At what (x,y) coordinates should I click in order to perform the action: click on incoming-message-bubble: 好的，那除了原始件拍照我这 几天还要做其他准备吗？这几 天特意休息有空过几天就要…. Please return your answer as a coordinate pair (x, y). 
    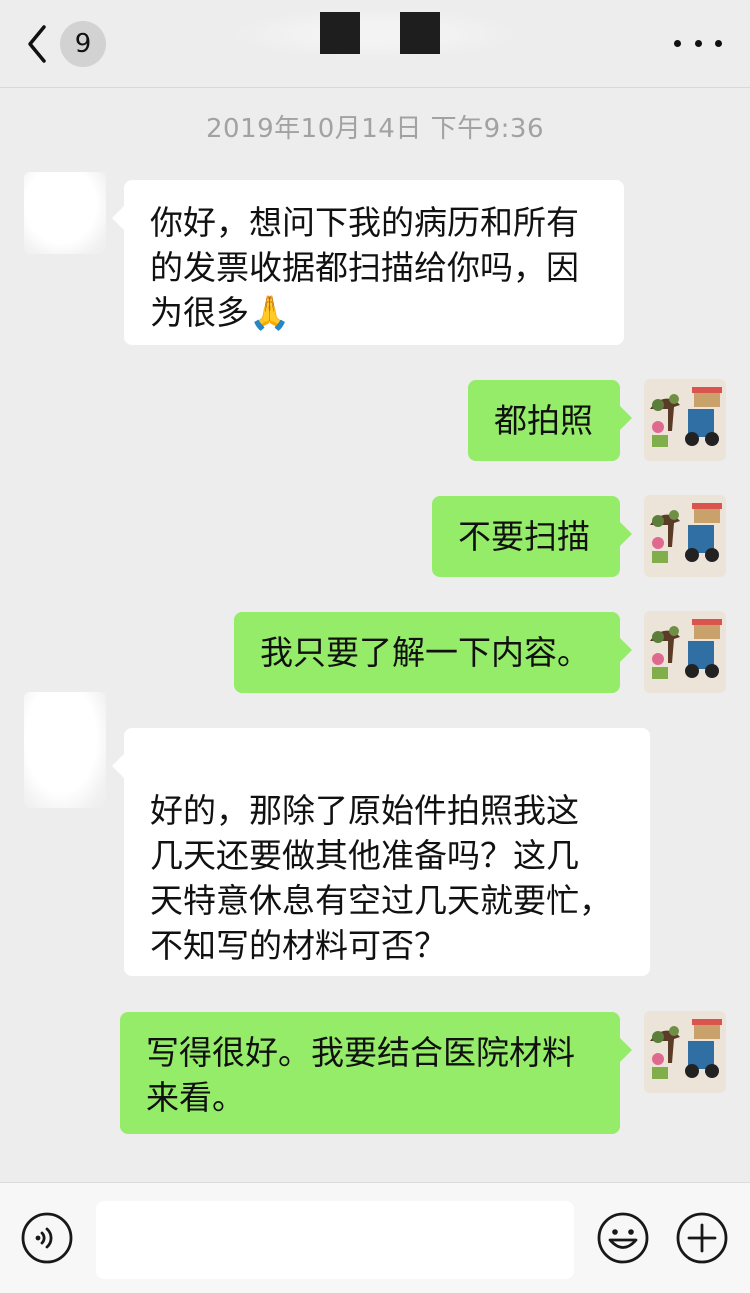
    Looking at the image, I should click on (381, 852).